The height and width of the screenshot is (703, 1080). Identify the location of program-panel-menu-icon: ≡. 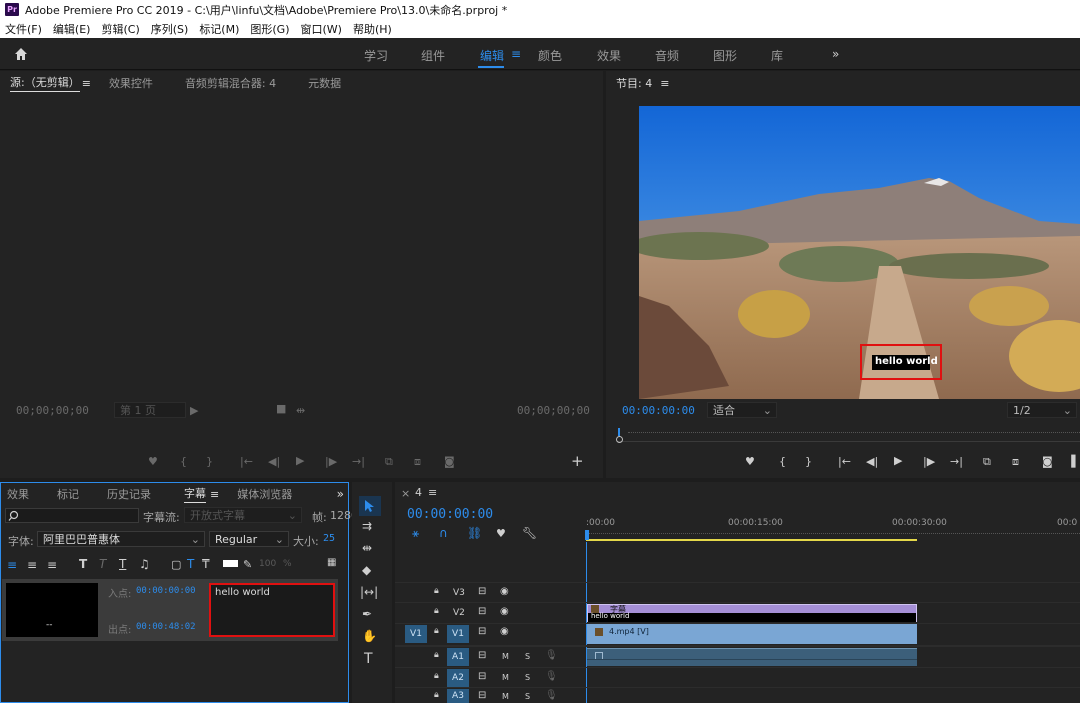
(664, 83).